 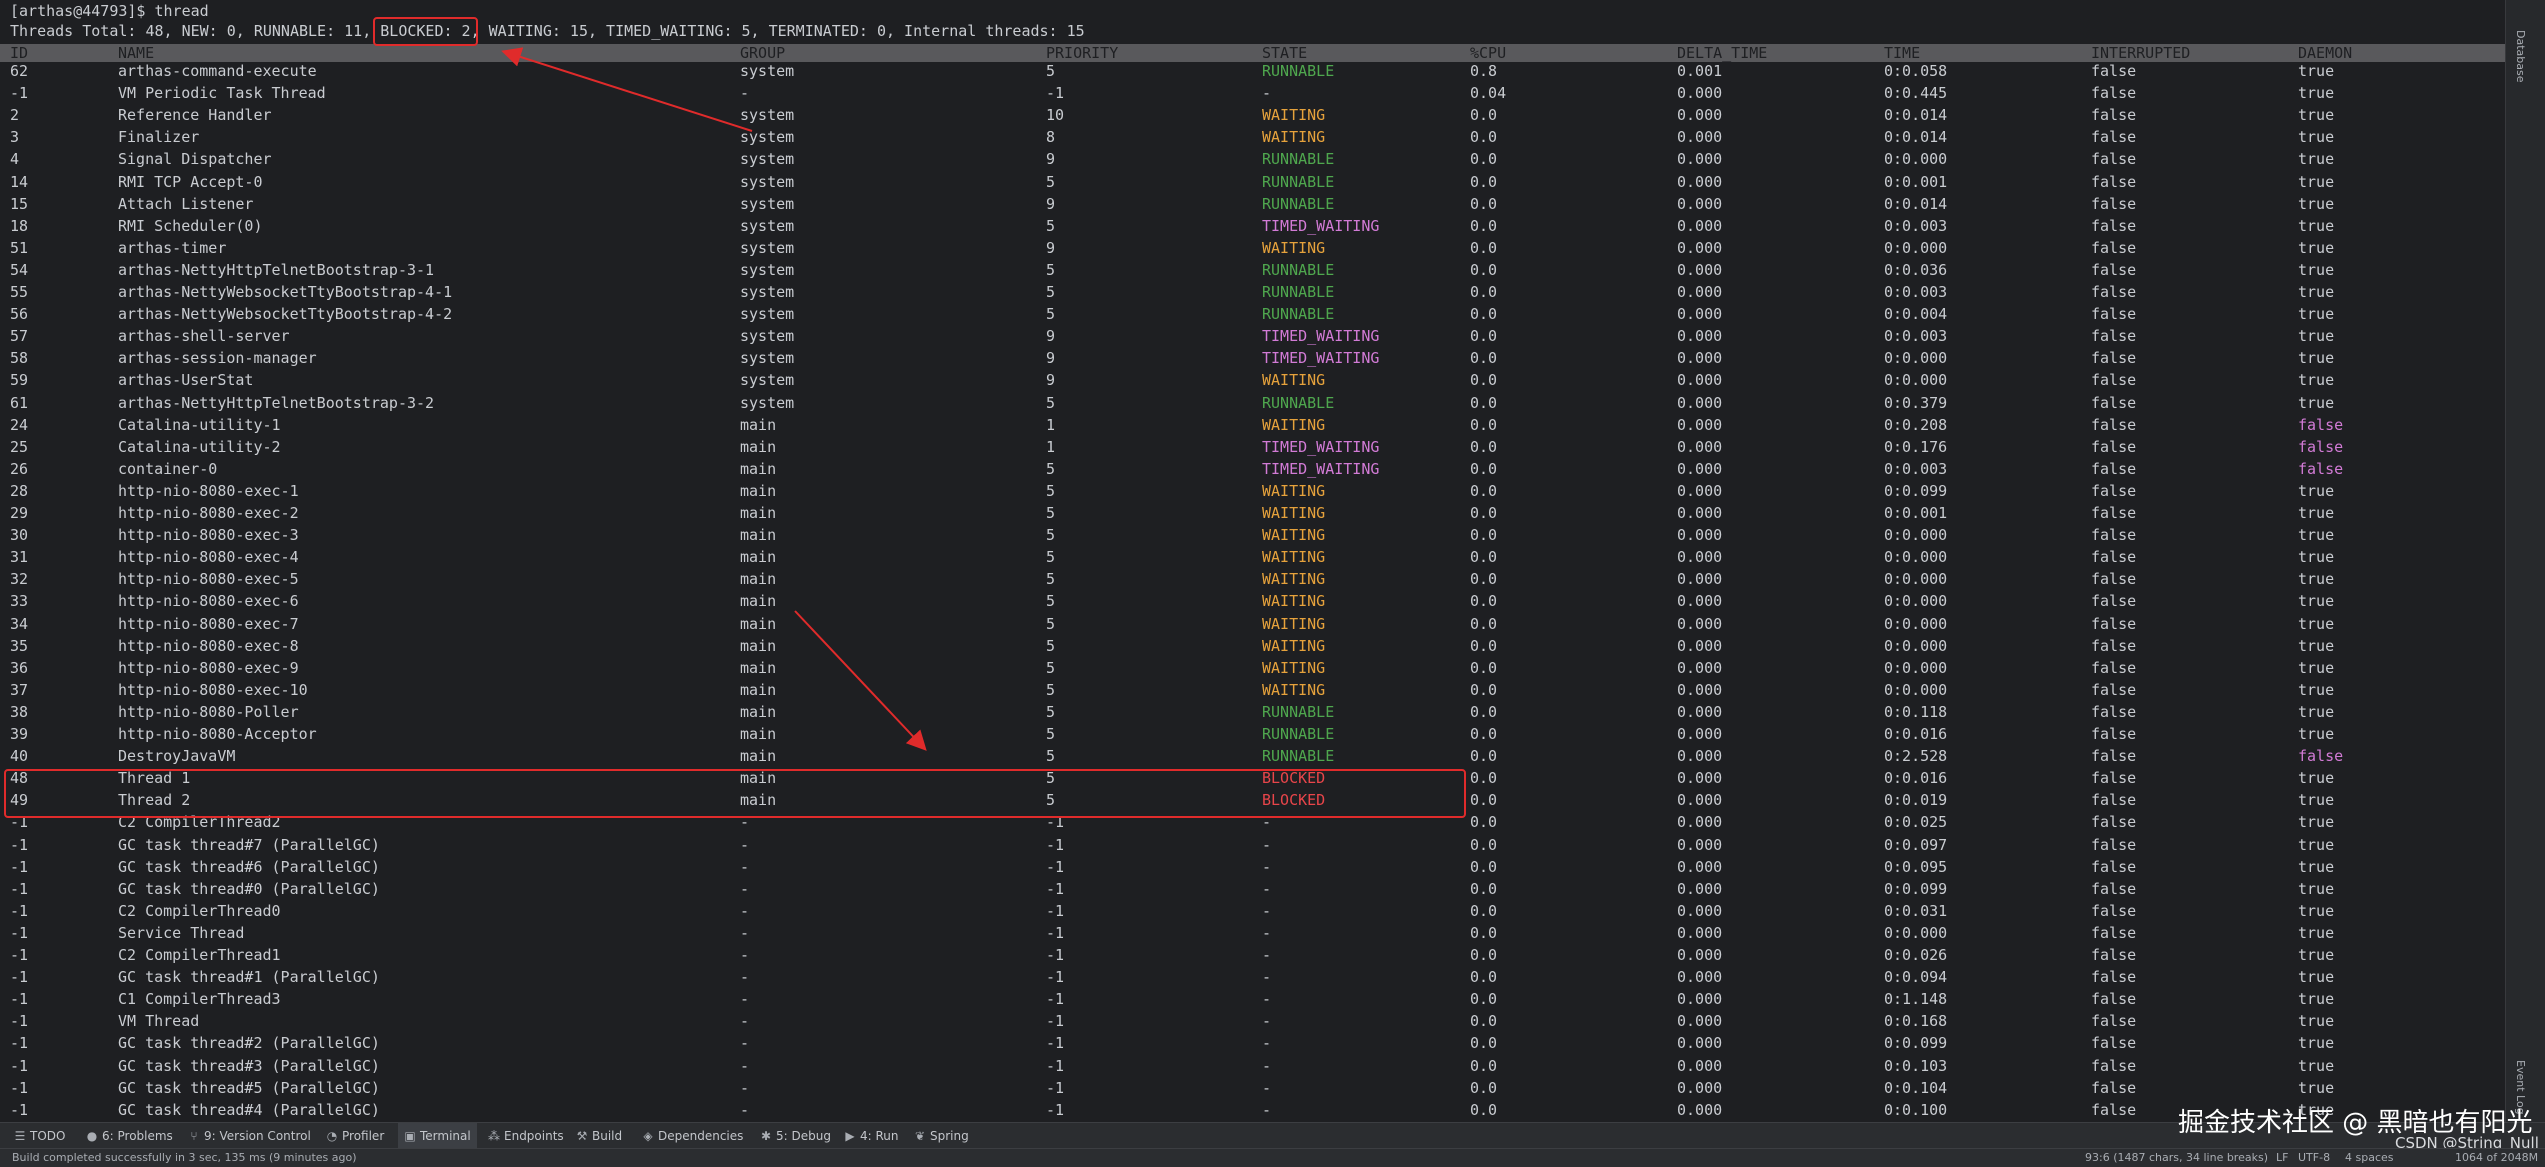 I want to click on terminal-tab: ▣ Terminal, so click(x=437, y=1136).